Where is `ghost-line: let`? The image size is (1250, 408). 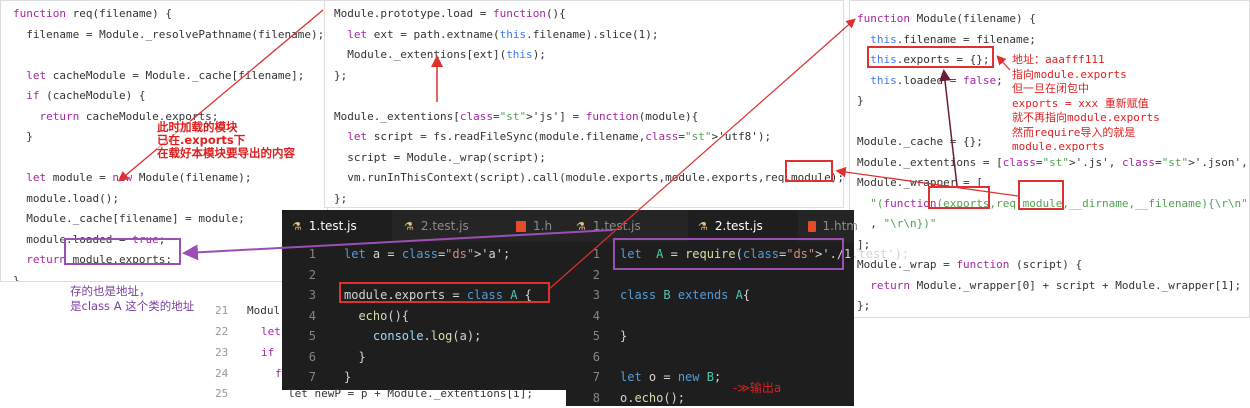 ghost-line: let is located at coordinates (271, 331).